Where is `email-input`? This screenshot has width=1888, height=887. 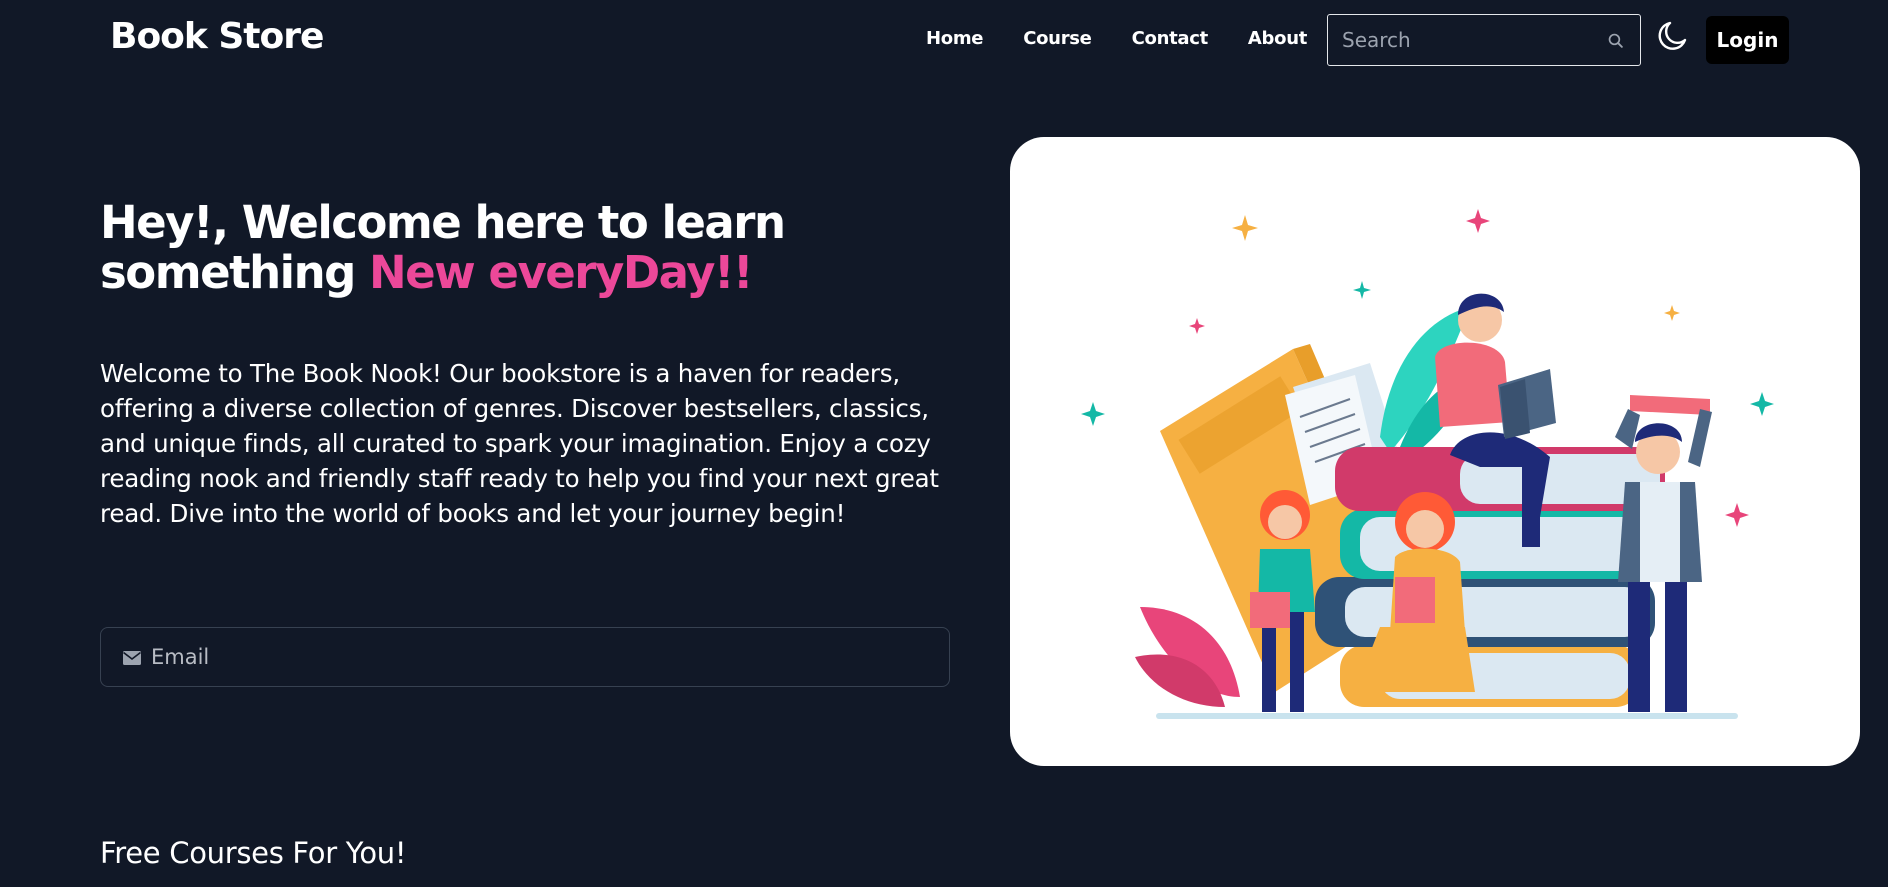
email-input is located at coordinates (541, 657).